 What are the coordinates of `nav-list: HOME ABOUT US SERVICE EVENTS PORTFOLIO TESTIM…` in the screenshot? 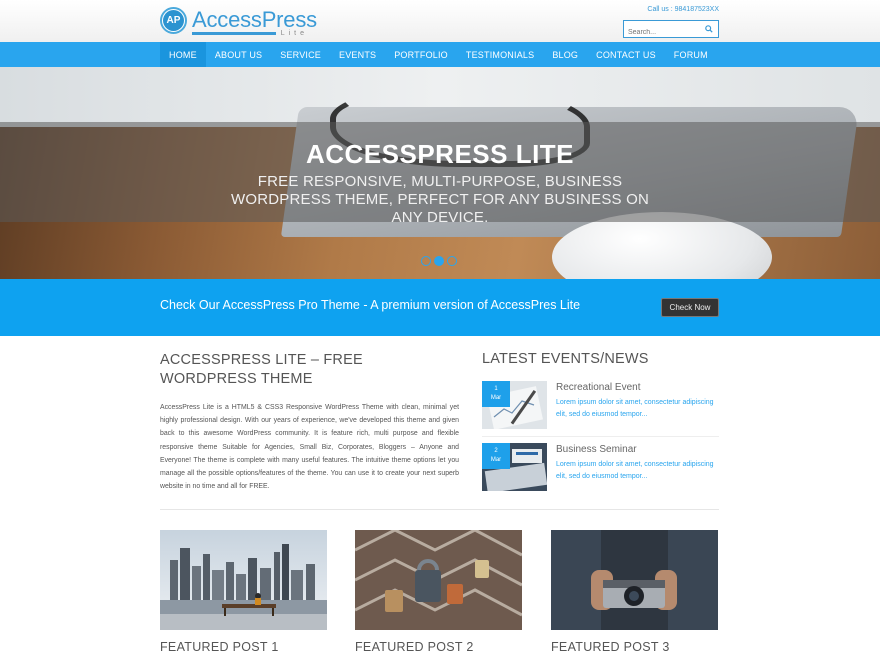 It's located at (438, 54).